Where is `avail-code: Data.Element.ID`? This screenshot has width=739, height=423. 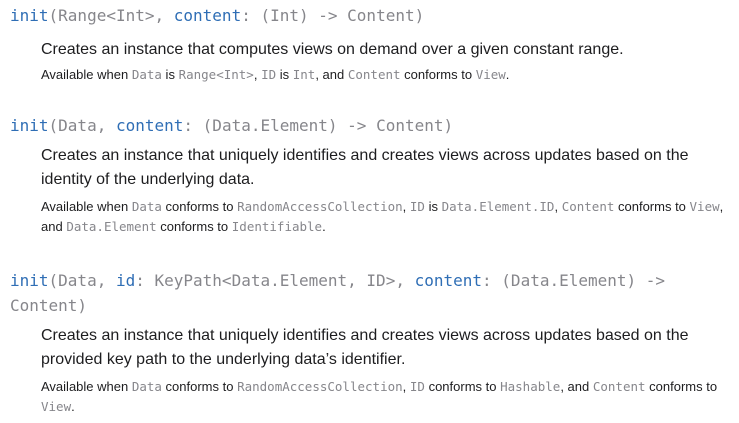
avail-code: Data.Element.ID is located at coordinates (498, 206).